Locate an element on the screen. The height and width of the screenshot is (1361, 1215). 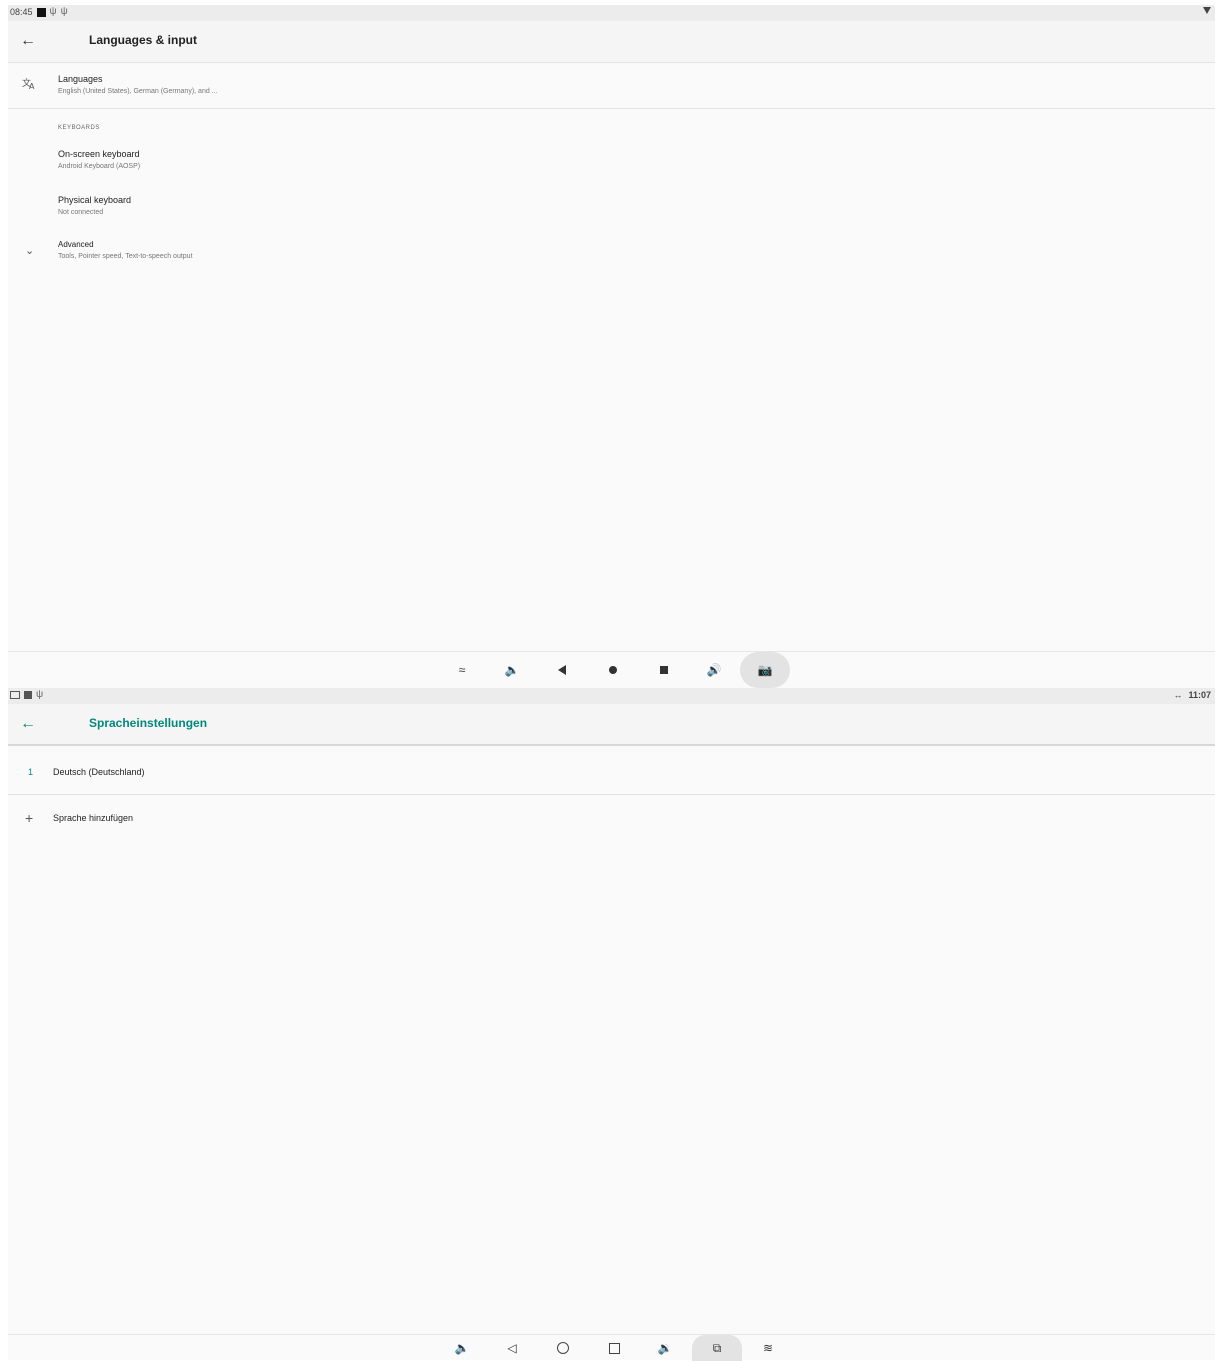
screenshot-icon: 📷 is located at coordinates (765, 670).